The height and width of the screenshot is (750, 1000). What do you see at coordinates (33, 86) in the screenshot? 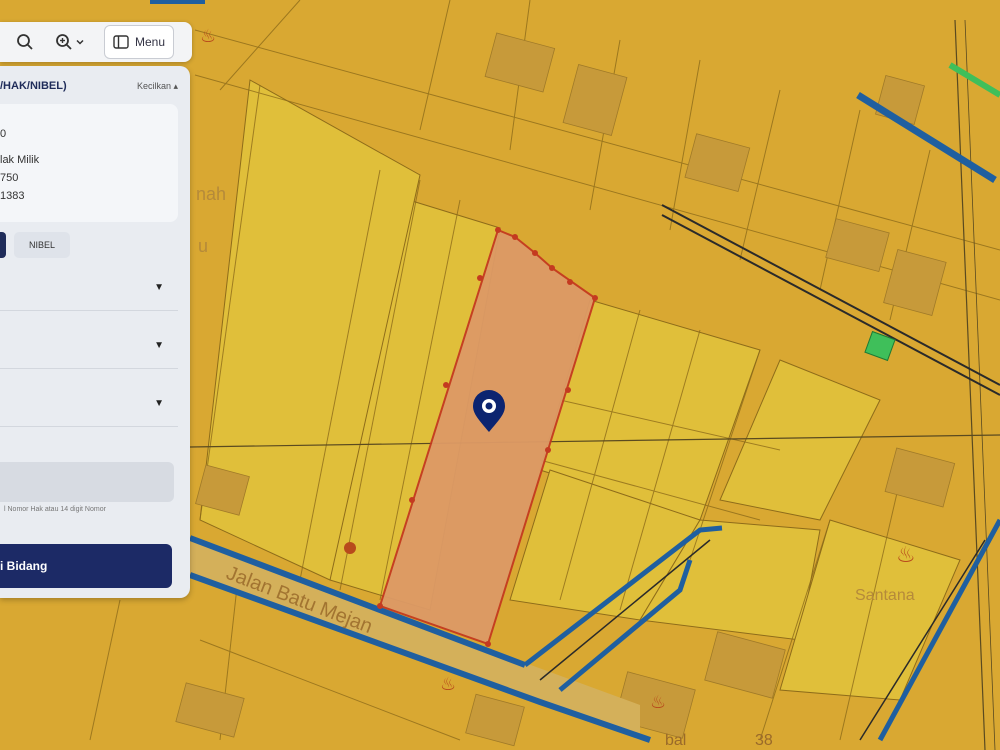
I see `panel-title: /HAK/NIBEL)` at bounding box center [33, 86].